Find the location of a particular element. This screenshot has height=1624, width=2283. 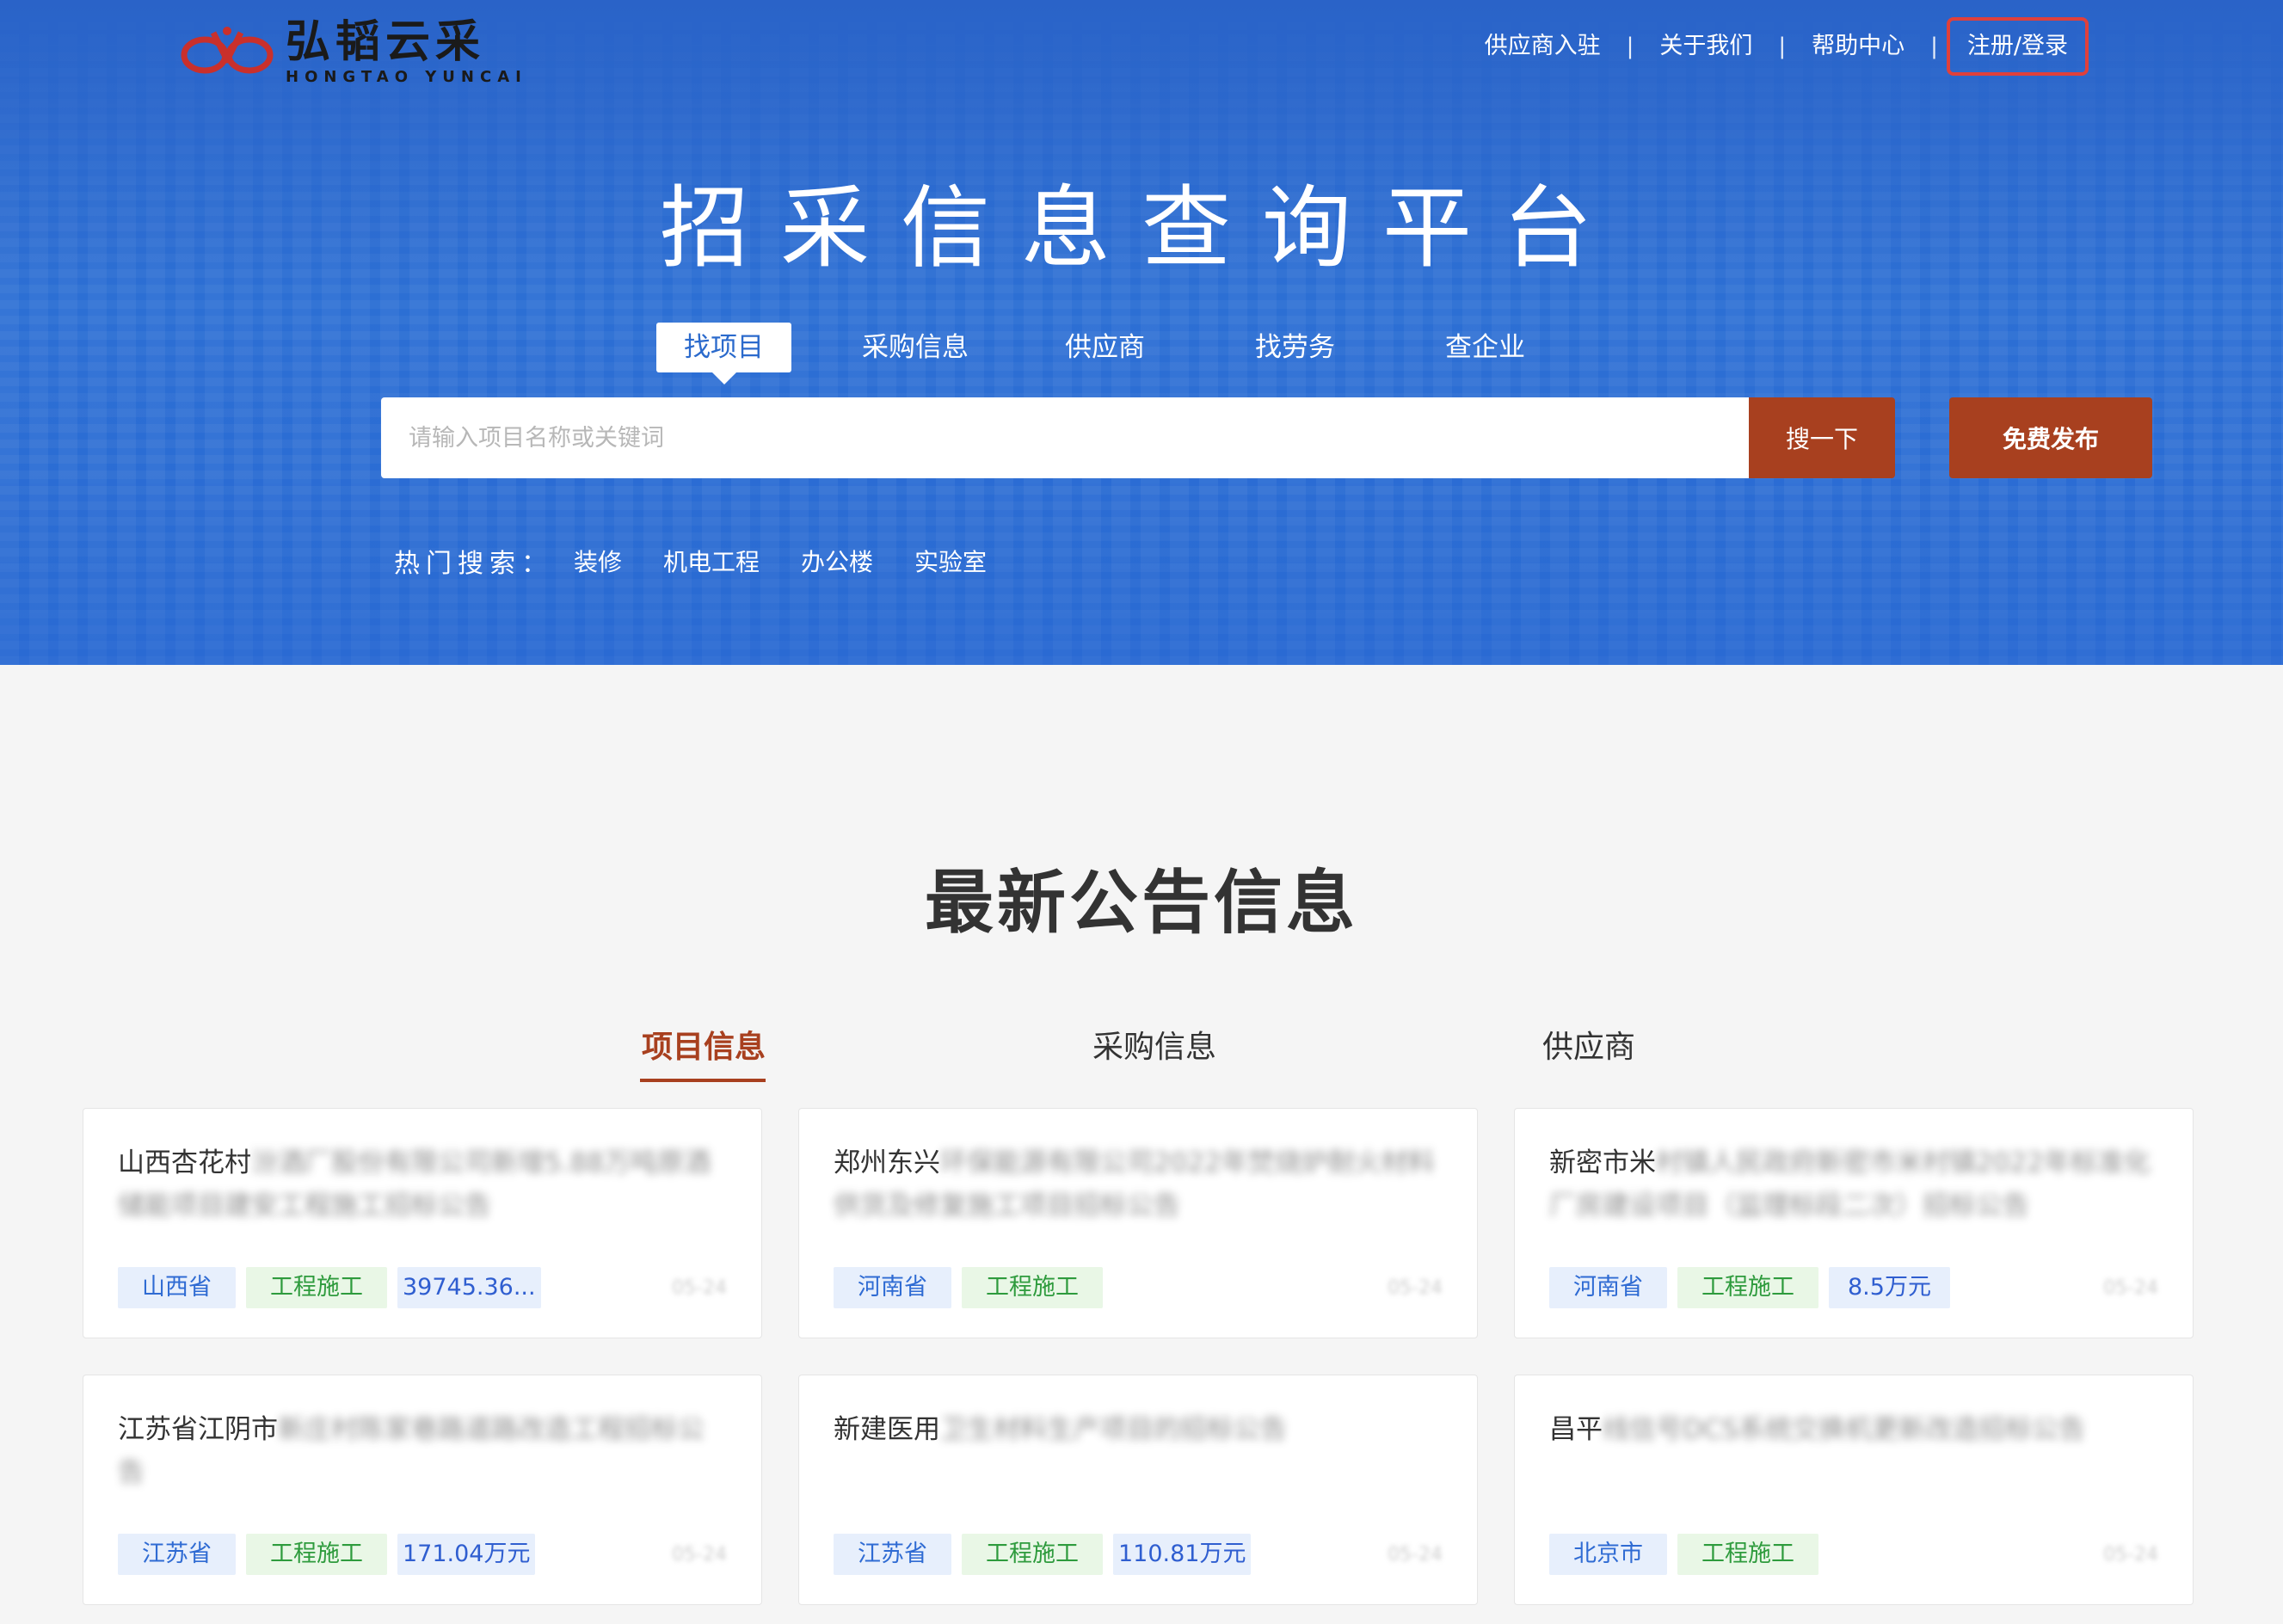

hot-search-item: 实验室 is located at coordinates (950, 561).